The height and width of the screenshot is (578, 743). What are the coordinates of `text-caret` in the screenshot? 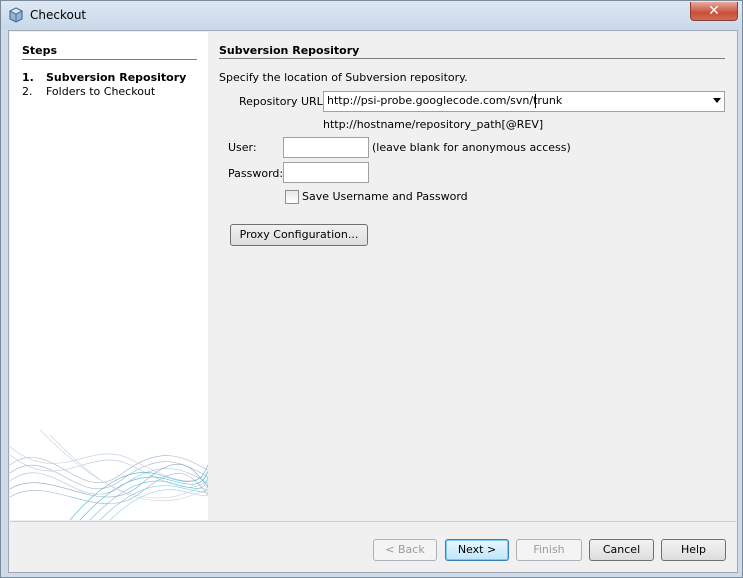 It's located at (535, 101).